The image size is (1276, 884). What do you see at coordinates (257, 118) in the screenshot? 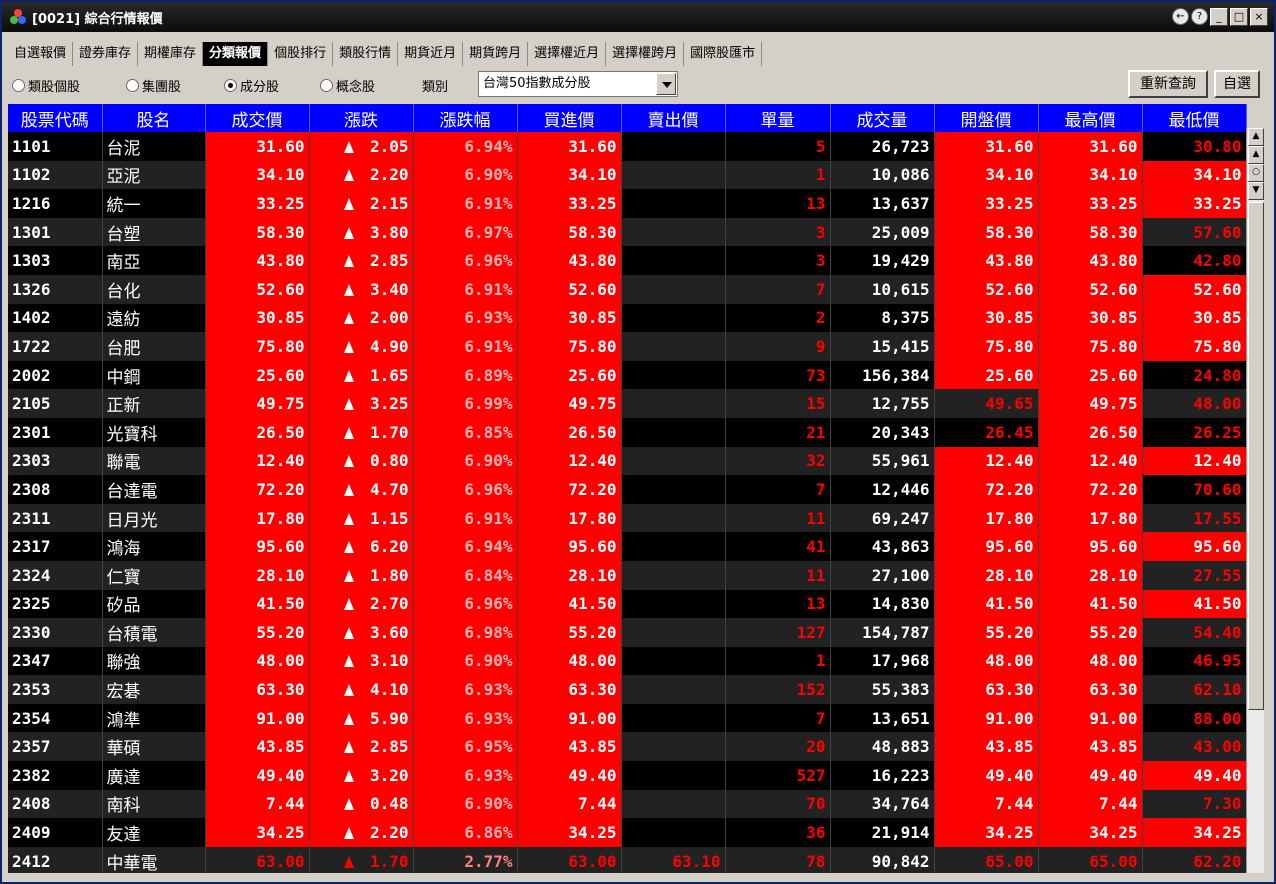
I see `column-header: 成交價` at bounding box center [257, 118].